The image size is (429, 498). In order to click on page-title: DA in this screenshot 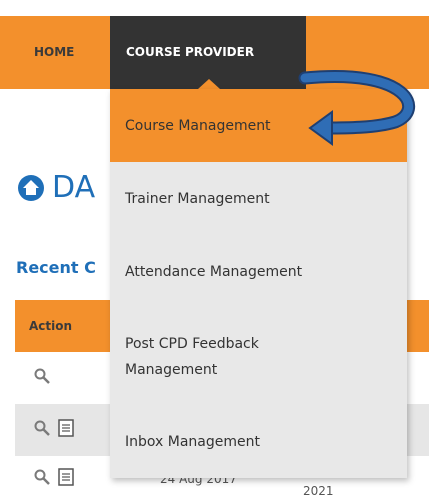, I will do `click(56, 187)`.